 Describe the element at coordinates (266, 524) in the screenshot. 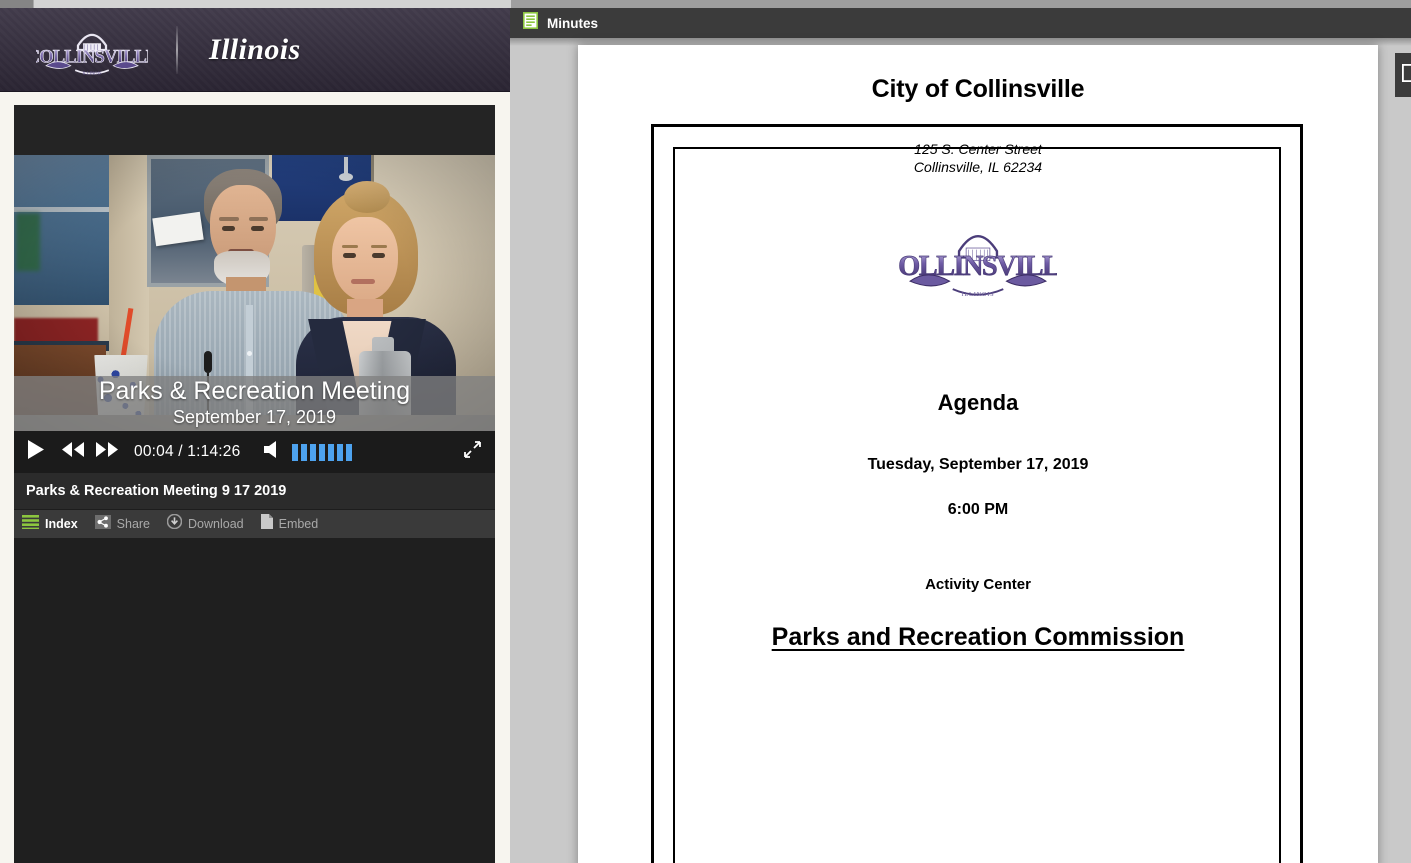

I see `code-page-icon` at that location.